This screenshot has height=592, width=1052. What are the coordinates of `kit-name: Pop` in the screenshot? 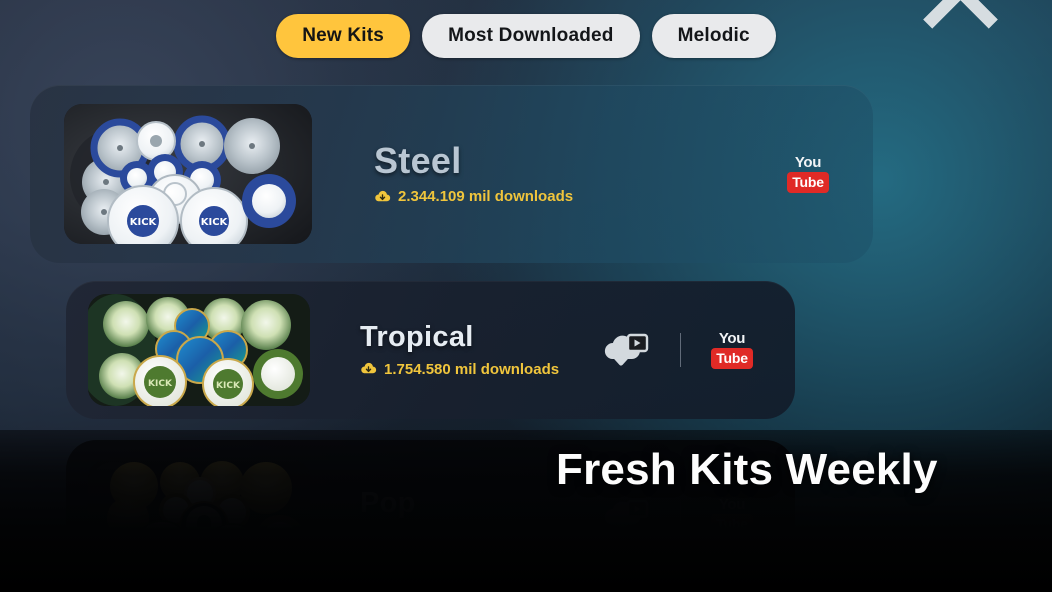 It's located at (388, 502).